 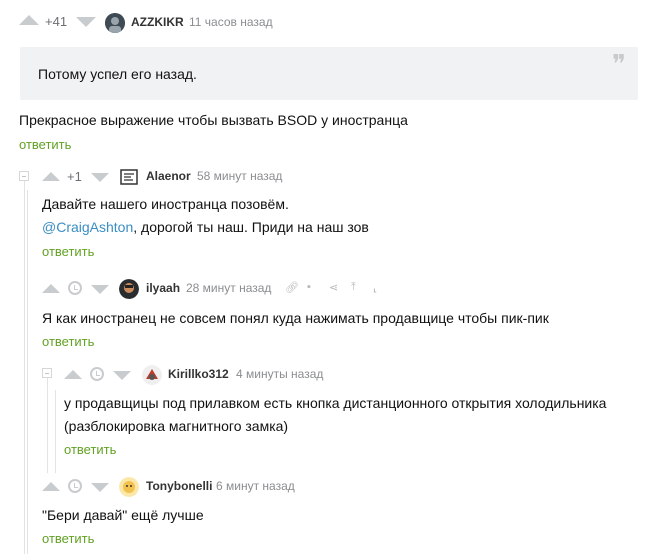 I want to click on save-icon: ▪, so click(x=309, y=287).